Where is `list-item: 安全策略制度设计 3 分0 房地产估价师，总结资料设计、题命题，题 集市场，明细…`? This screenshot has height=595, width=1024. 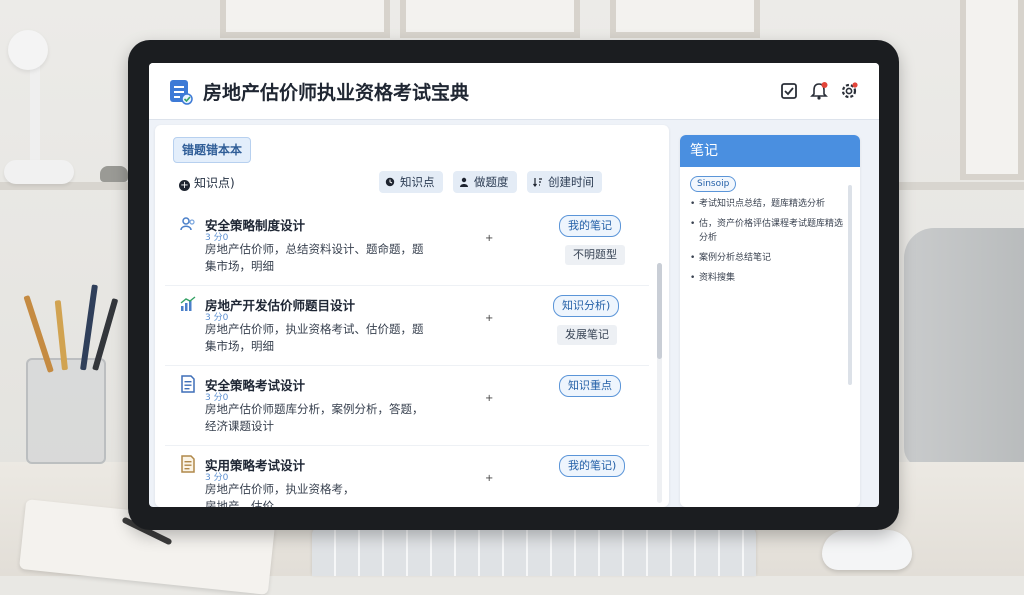
list-item: 安全策略制度设计 3 分0 房地产估价师，总结资料设计、题命题，题 集市场，明细… is located at coordinates (407, 246).